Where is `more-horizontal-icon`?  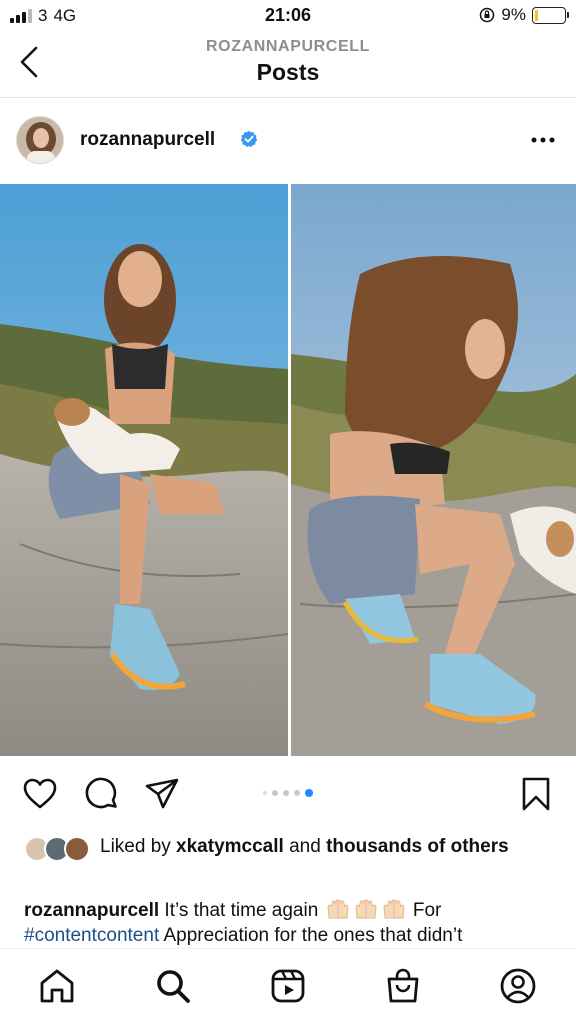 more-horizontal-icon is located at coordinates (543, 140).